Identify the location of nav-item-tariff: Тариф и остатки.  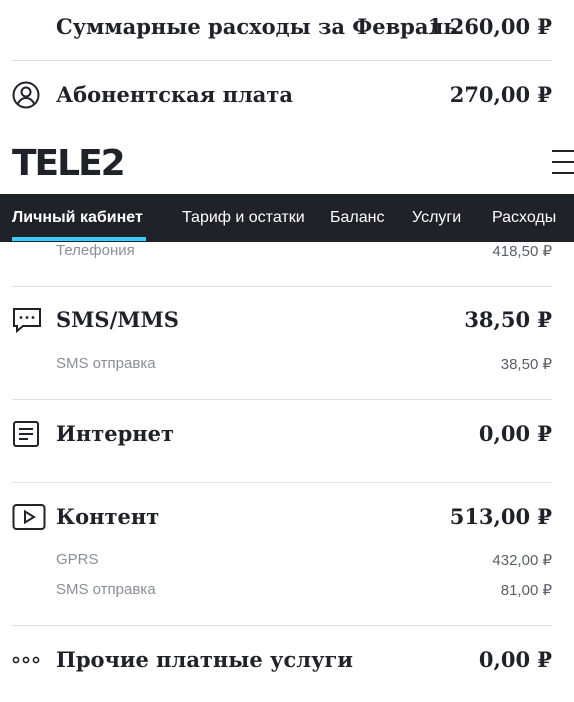
(243, 218).